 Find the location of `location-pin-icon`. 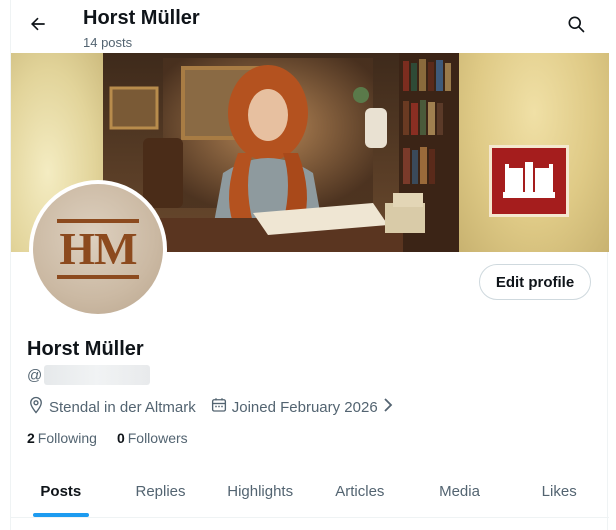

location-pin-icon is located at coordinates (38, 407).